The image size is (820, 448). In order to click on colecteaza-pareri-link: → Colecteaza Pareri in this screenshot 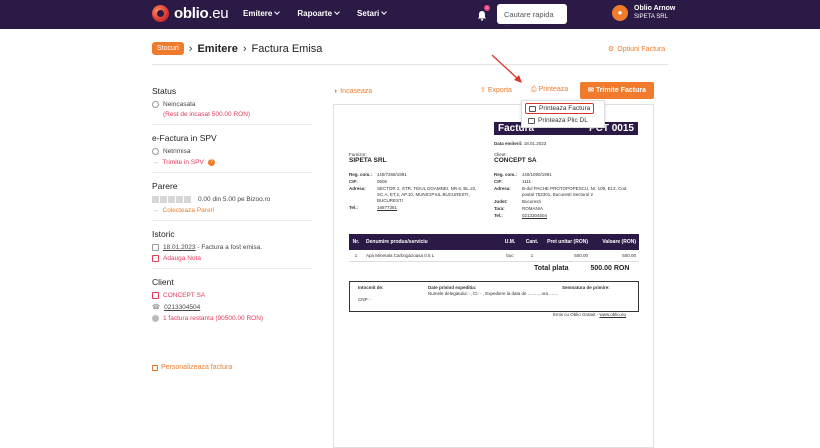, I will do `click(232, 210)`.